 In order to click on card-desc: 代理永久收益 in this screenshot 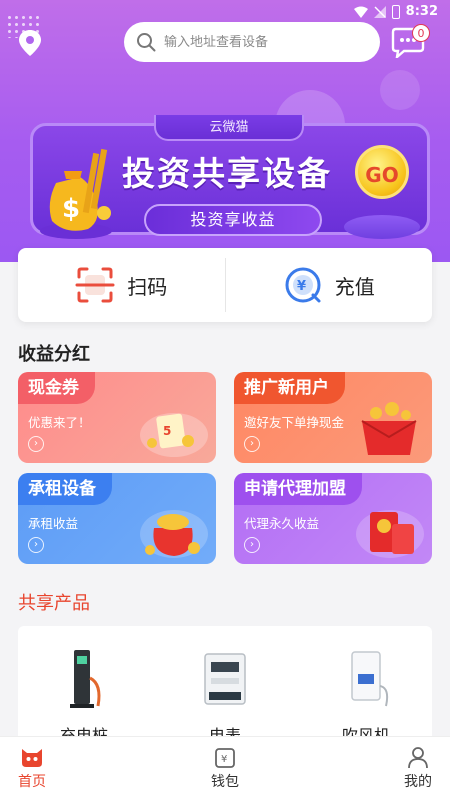, I will do `click(282, 523)`.